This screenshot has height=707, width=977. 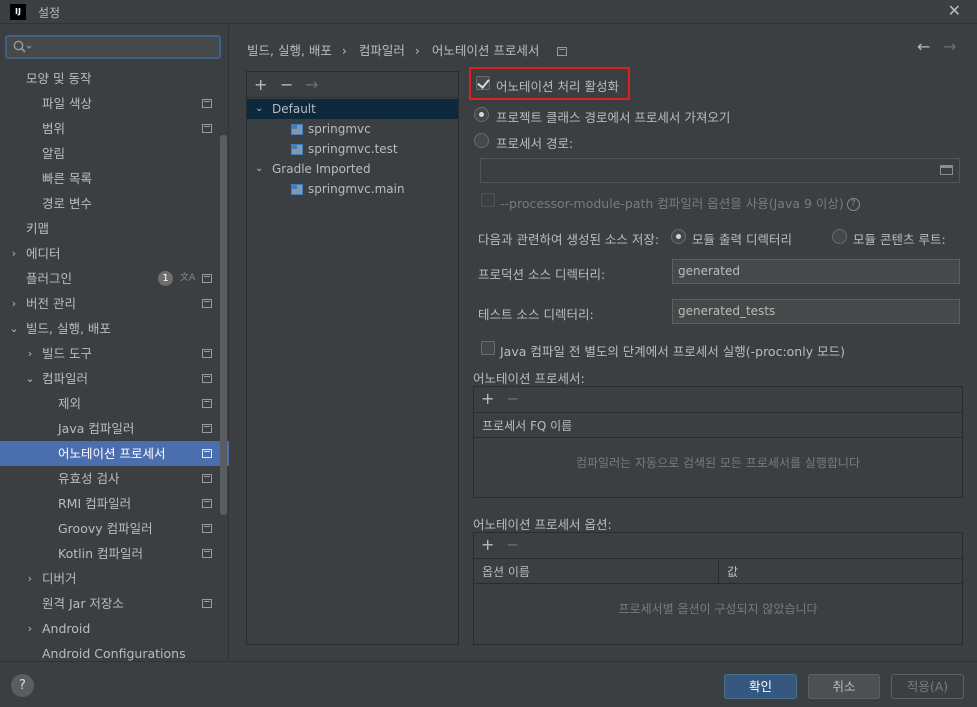 I want to click on sidebar-item: 알림, so click(x=114, y=153).